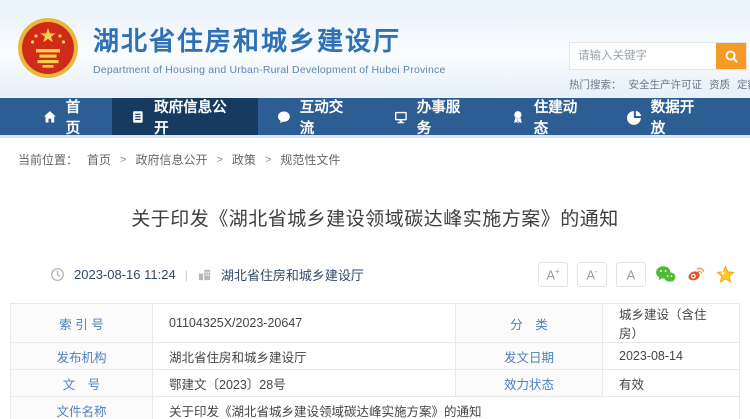 This screenshot has height=419, width=750. What do you see at coordinates (400, 117) in the screenshot?
I see `monitor-icon` at bounding box center [400, 117].